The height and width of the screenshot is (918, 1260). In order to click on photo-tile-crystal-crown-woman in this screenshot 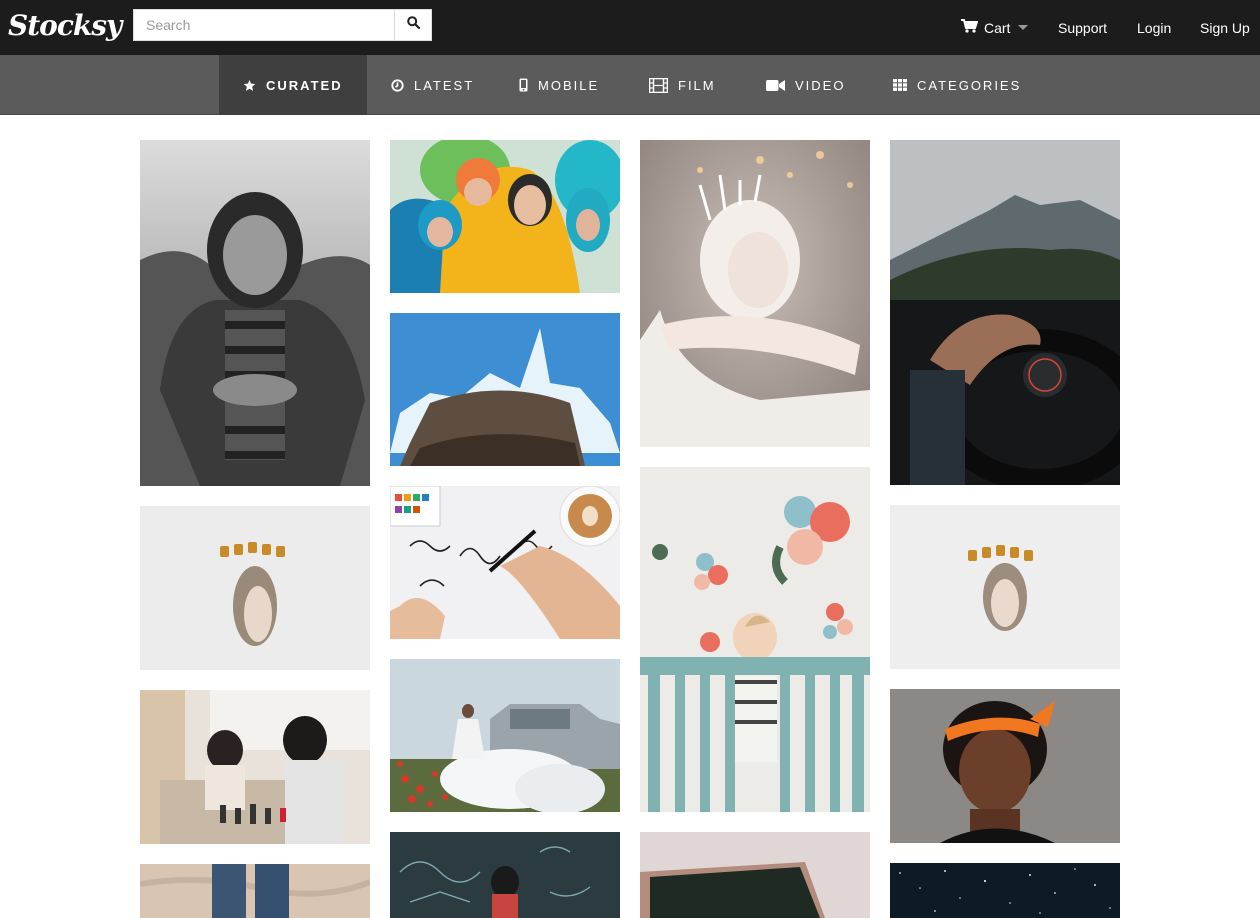, I will do `click(755, 293)`.